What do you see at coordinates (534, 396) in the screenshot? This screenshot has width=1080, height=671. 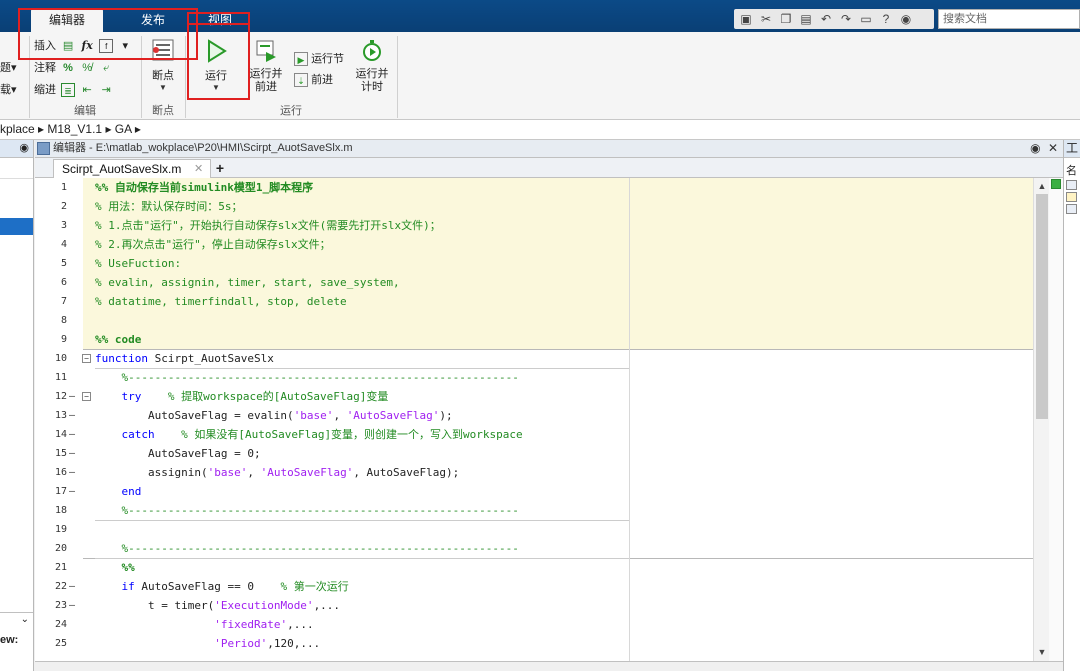 I see `code-line: 12— − try % 提取workspace的[AutoSaveFlag]变量` at bounding box center [534, 396].